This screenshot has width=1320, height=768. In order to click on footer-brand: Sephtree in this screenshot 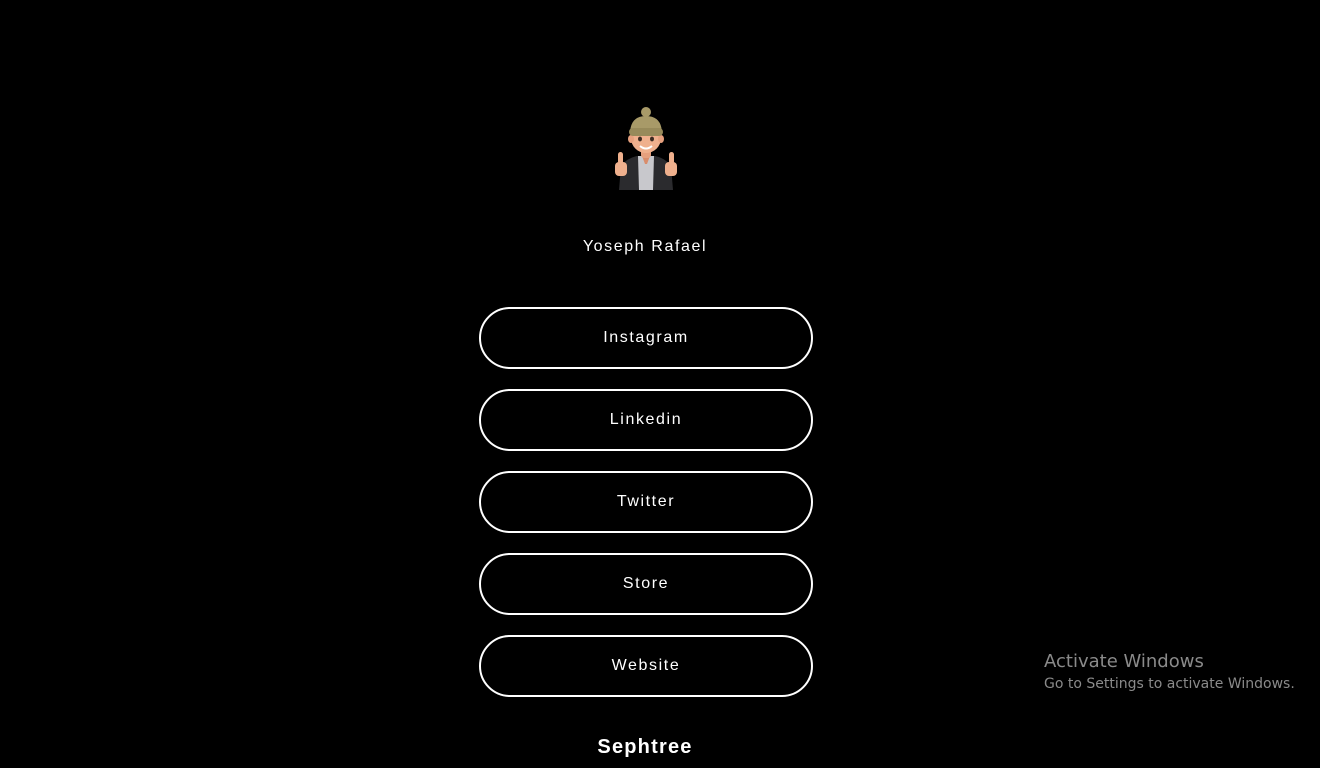, I will do `click(645, 747)`.